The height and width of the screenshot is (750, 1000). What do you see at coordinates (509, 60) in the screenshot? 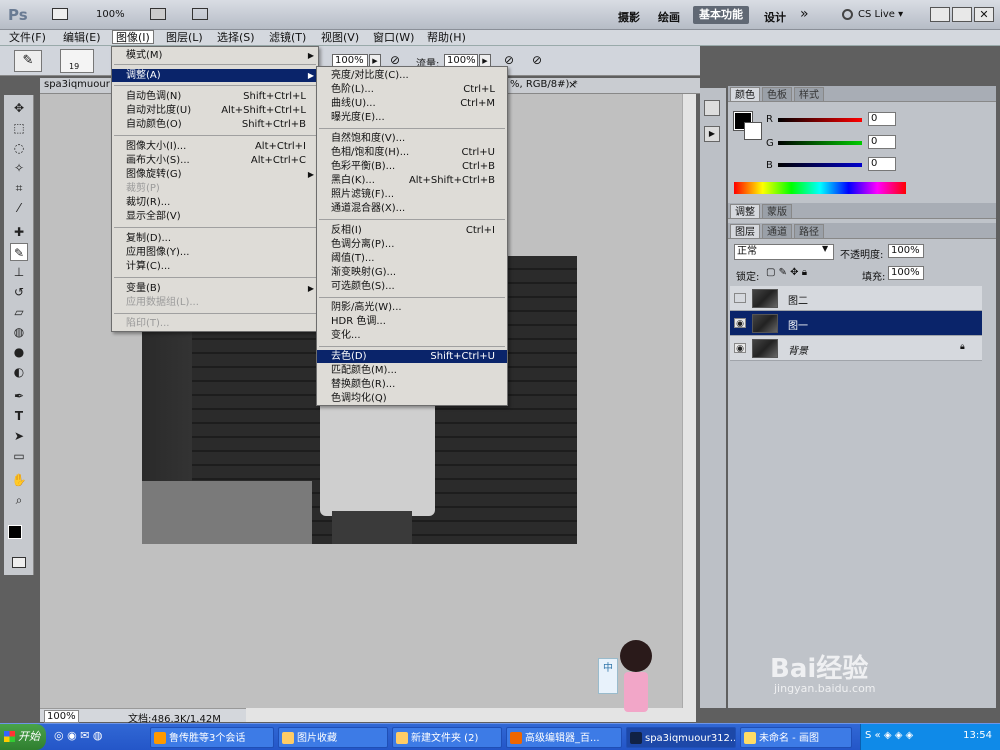
I see `pressure-icon: ⊘` at bounding box center [509, 60].